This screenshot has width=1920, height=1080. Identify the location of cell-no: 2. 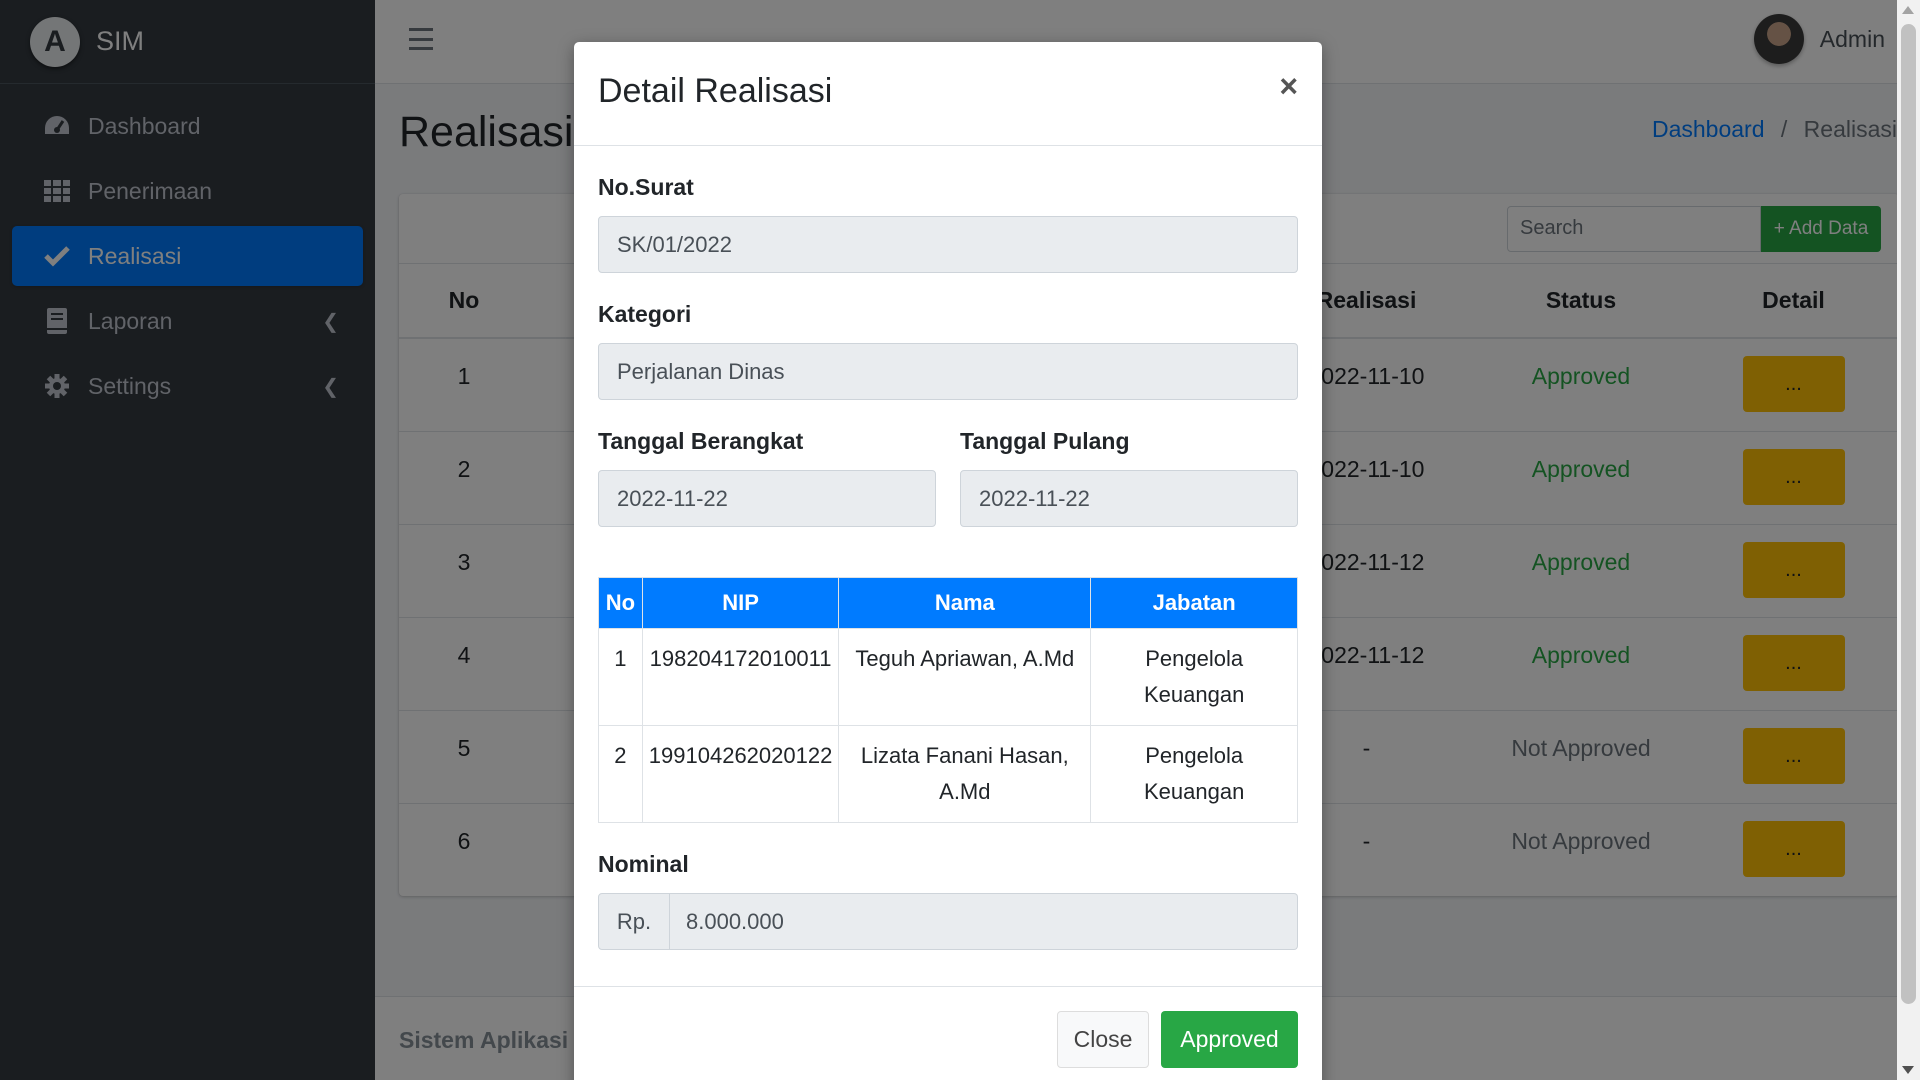
(620, 774).